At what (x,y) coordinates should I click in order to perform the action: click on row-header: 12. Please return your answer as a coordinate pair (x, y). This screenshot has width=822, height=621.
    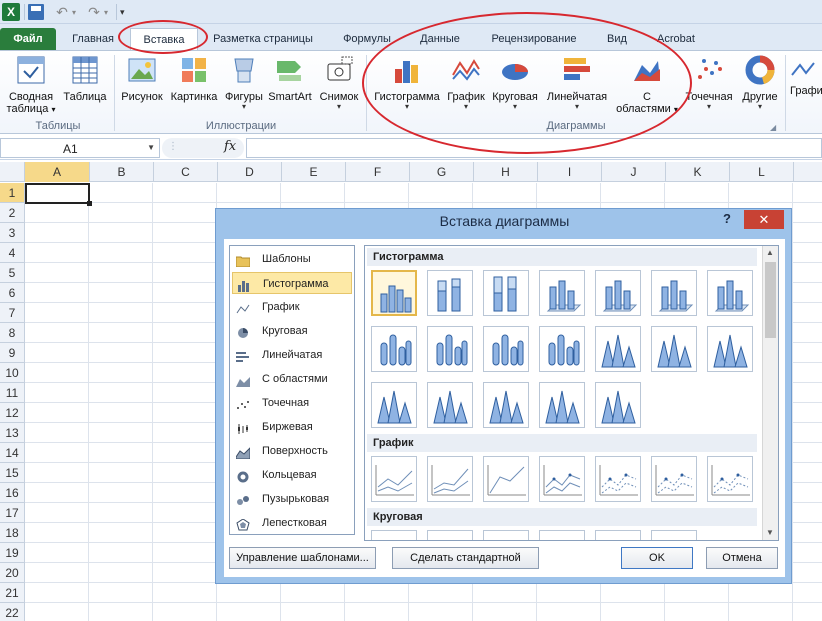
    Looking at the image, I should click on (12, 413).